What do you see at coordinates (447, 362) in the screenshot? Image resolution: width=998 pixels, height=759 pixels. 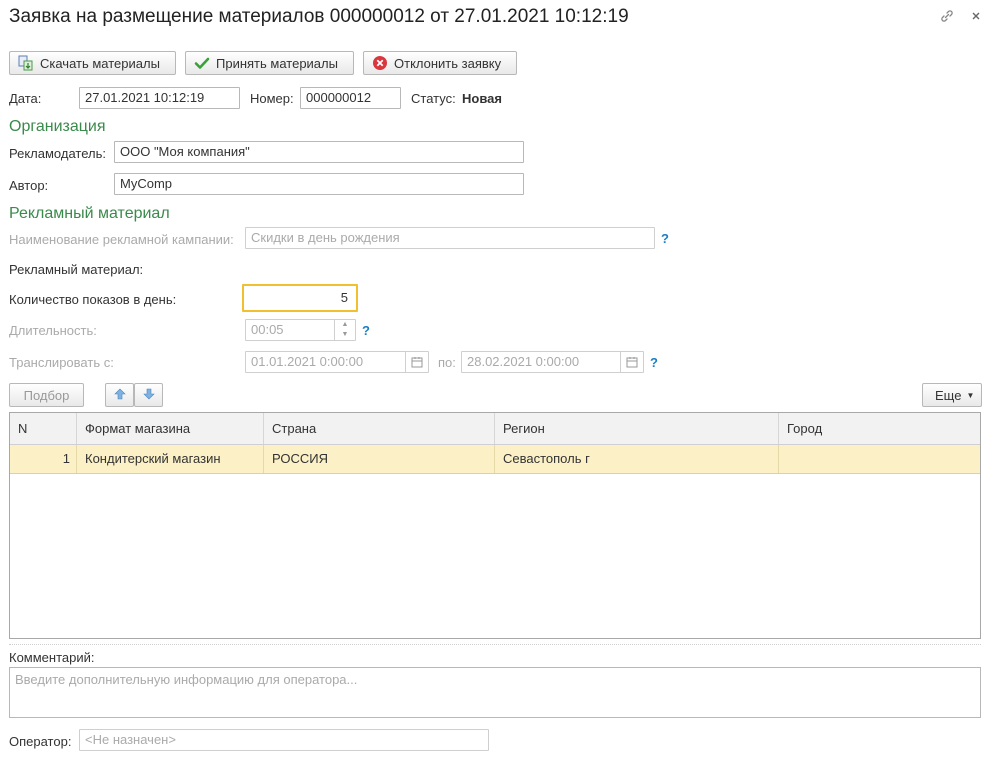 I see `broadcast-to-label: по:` at bounding box center [447, 362].